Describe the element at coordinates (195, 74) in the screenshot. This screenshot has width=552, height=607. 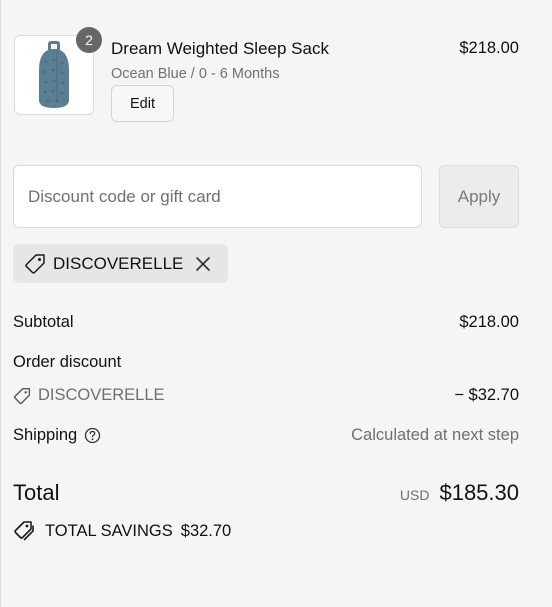
I see `product-variant: Ocean Blue / 0 - 6 Months` at that location.